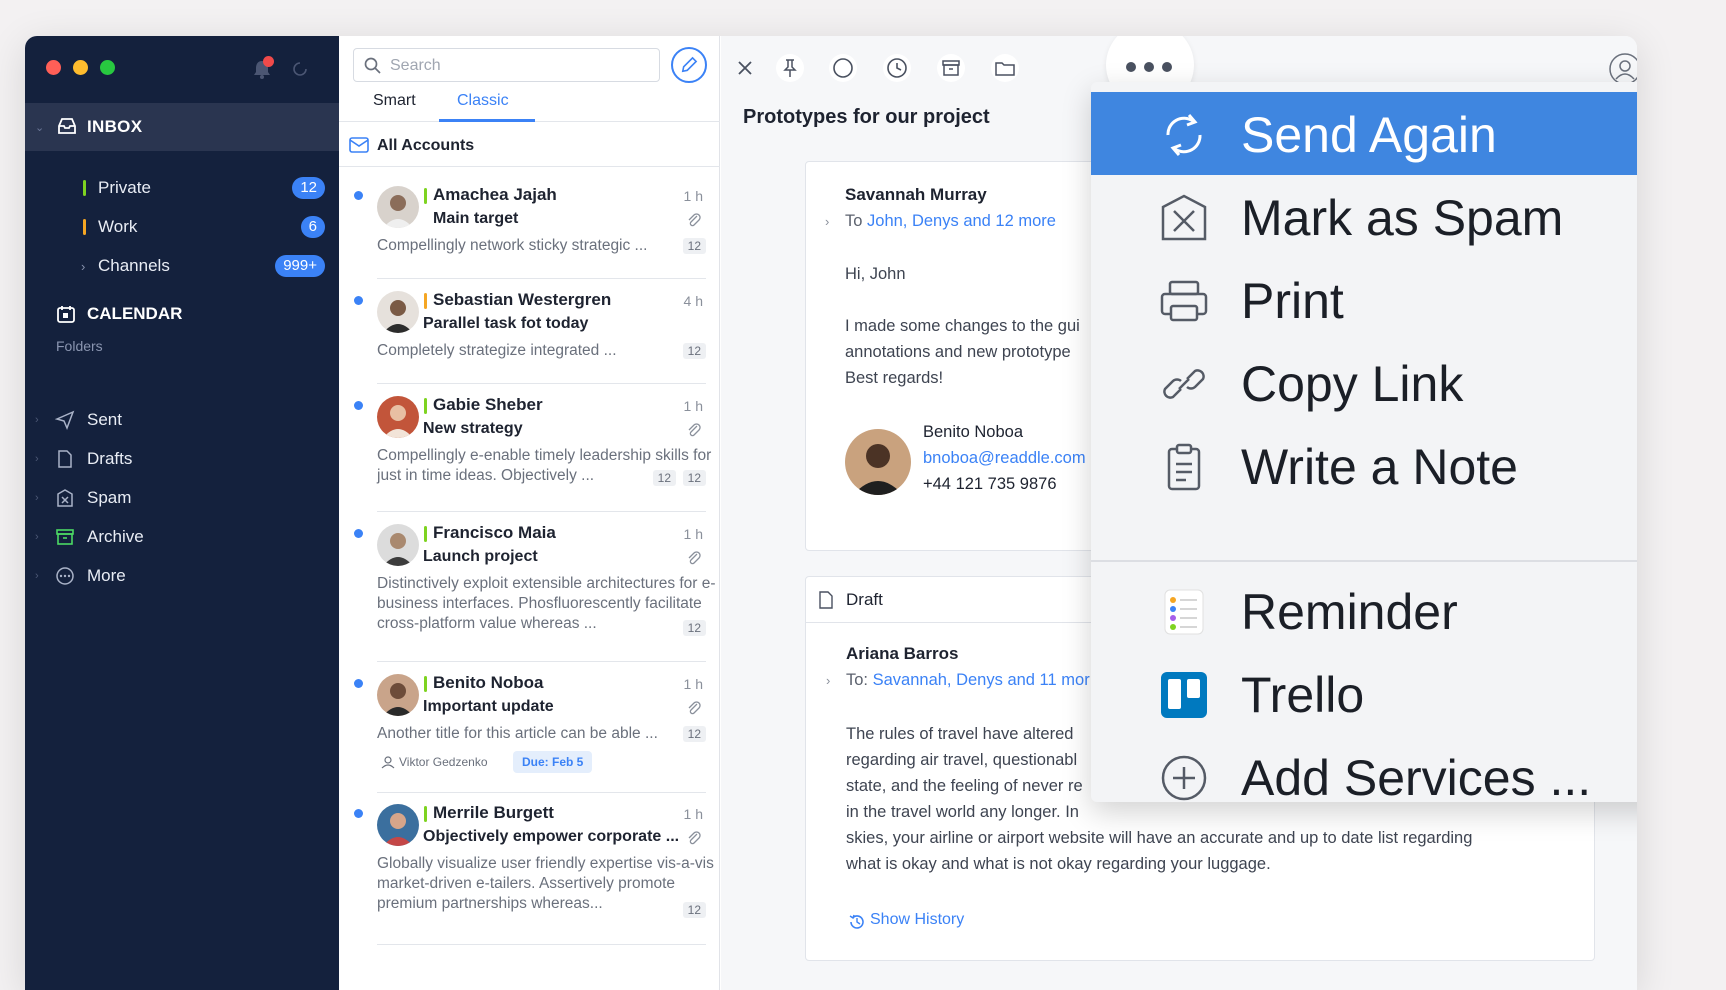 The width and height of the screenshot is (1726, 990). Describe the element at coordinates (312, 227) in the screenshot. I see `unread-badge: 6` at that location.